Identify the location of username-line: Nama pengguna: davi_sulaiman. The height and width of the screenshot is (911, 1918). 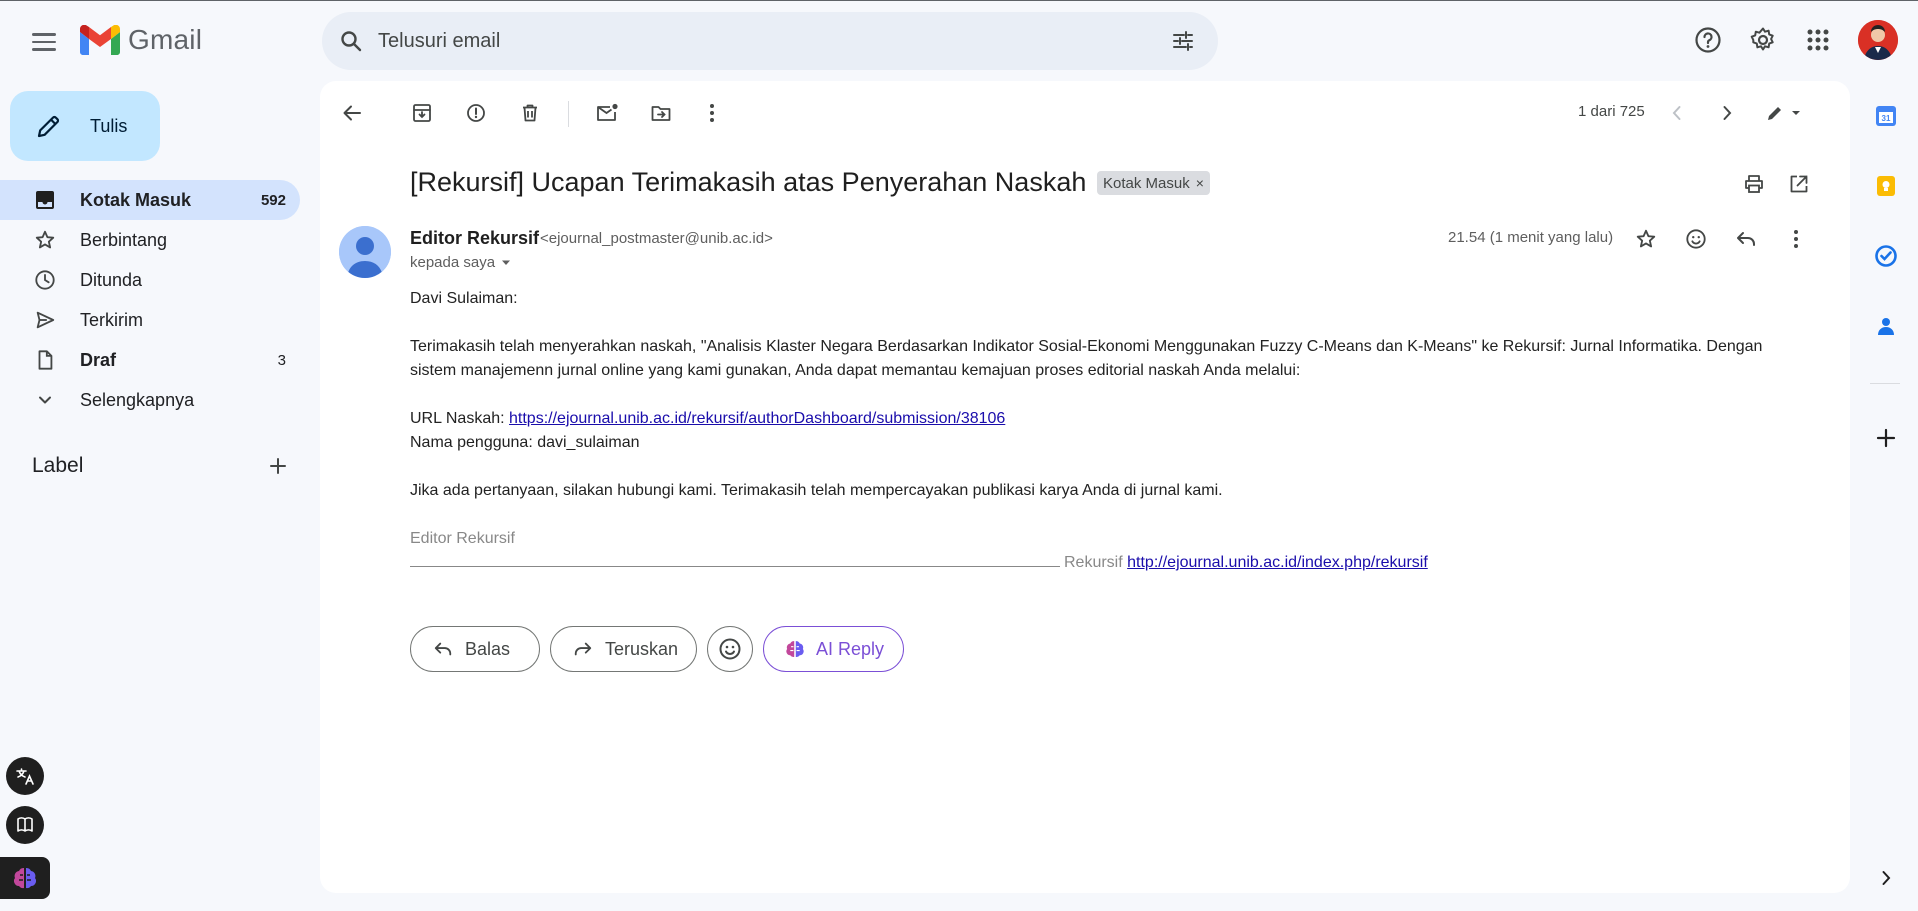
(525, 442).